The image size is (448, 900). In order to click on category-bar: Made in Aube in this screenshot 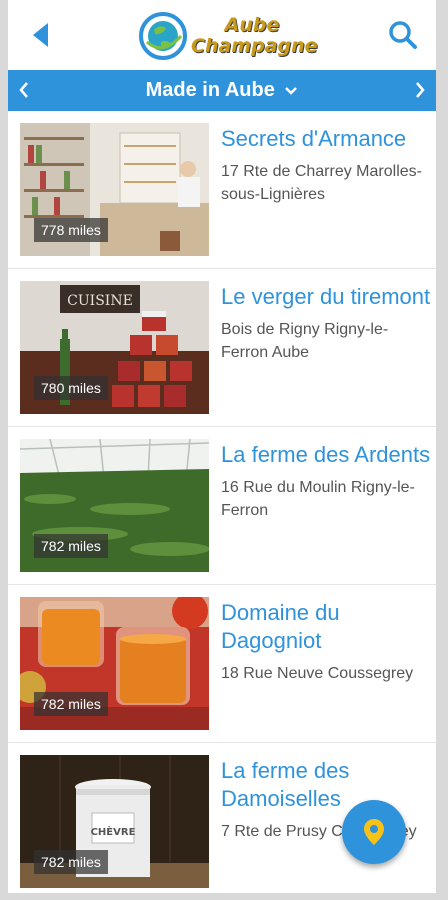, I will do `click(222, 90)`.